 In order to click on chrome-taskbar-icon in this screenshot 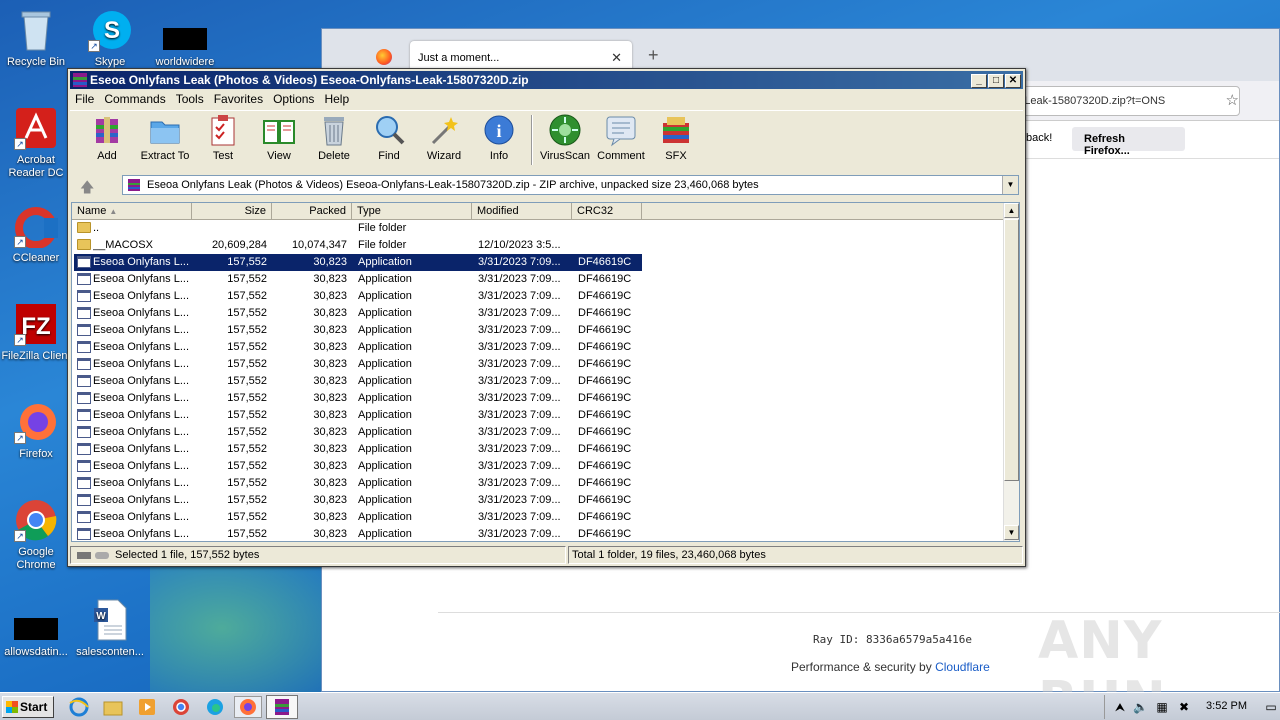, I will do `click(181, 707)`.